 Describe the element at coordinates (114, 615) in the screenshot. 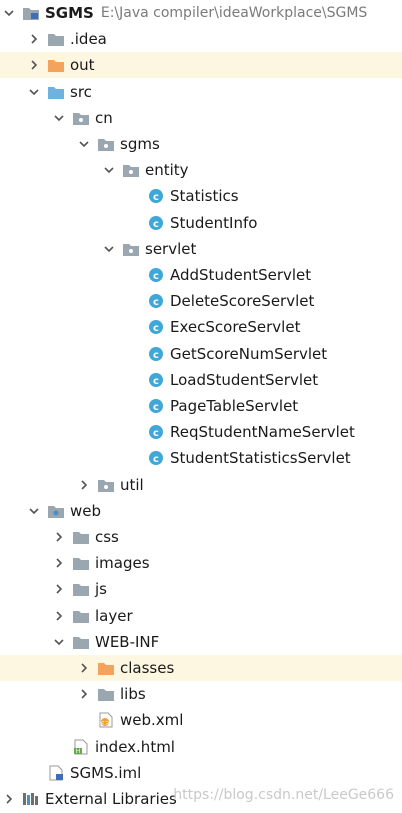

I see `tree-node-label: layer` at that location.